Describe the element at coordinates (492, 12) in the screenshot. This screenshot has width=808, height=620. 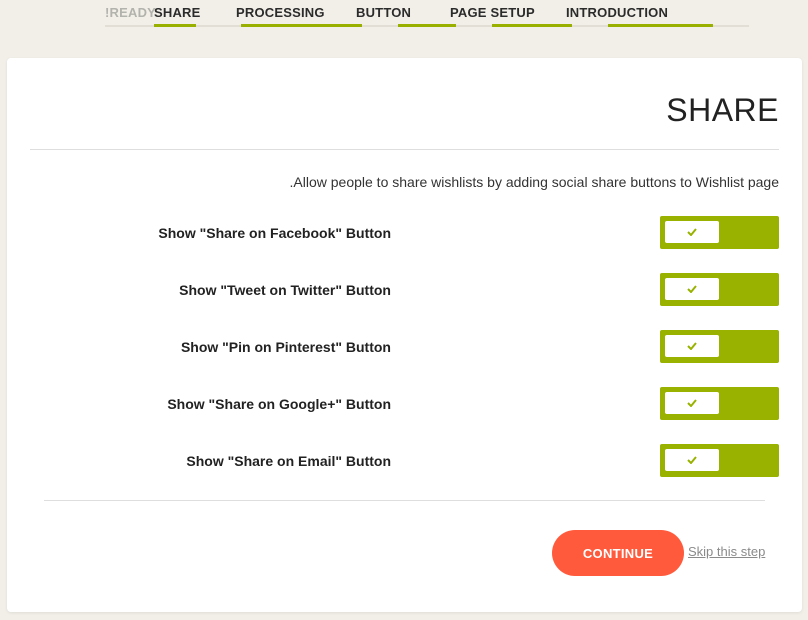
I see `step-page-setup: PAGE SETUP` at that location.